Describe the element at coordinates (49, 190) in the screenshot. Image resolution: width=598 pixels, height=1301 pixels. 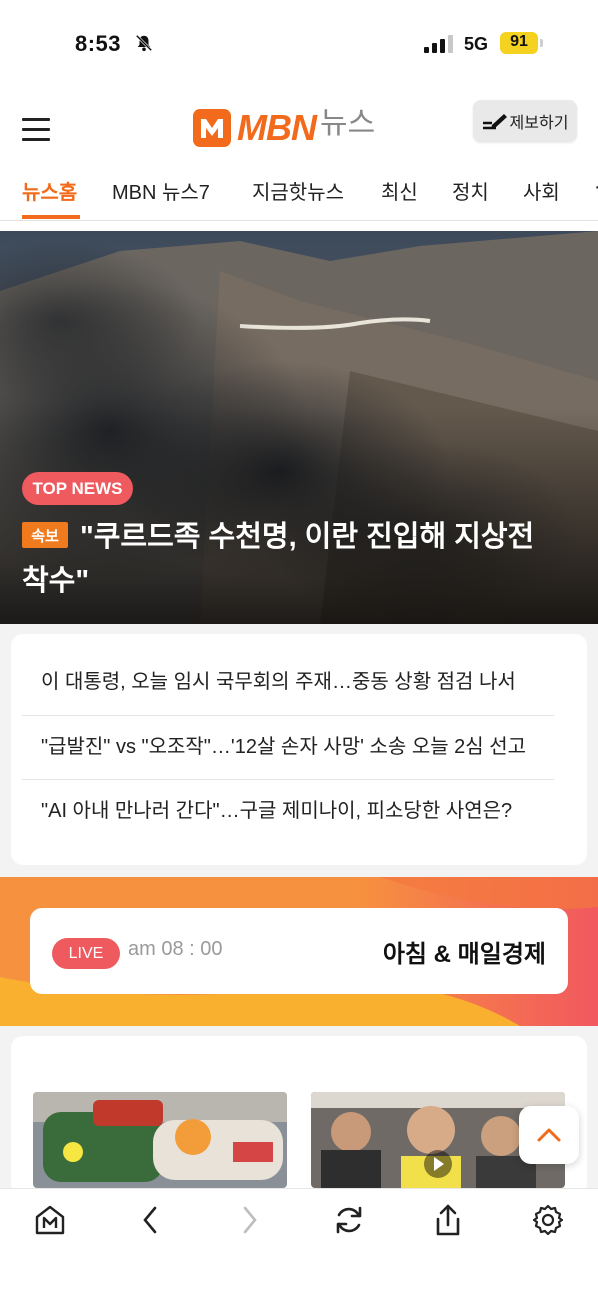
I see `tab-news-home: 뉴스홈` at that location.